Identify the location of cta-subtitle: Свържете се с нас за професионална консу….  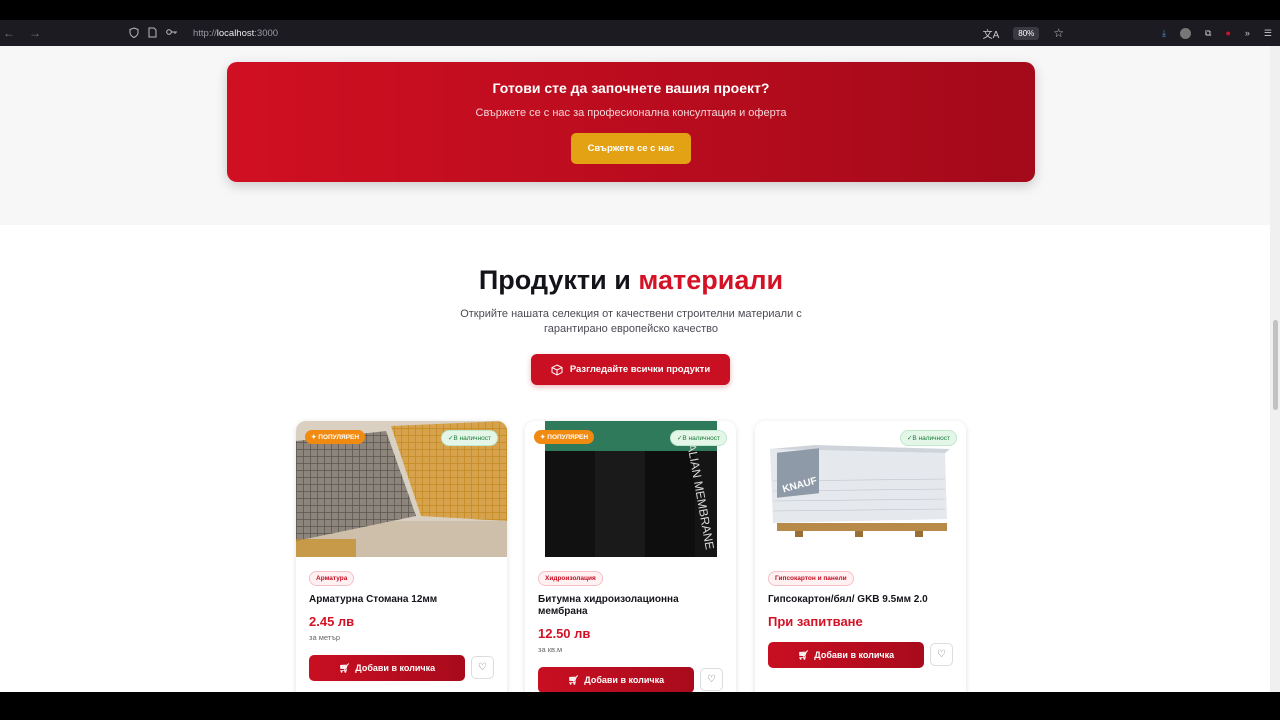
(631, 113).